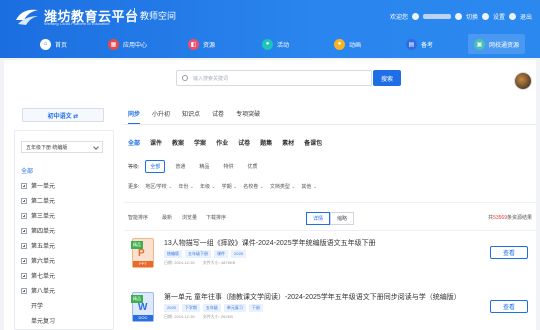  Describe the element at coordinates (211, 308) in the screenshot. I see `resource-tag: 五年级` at that location.